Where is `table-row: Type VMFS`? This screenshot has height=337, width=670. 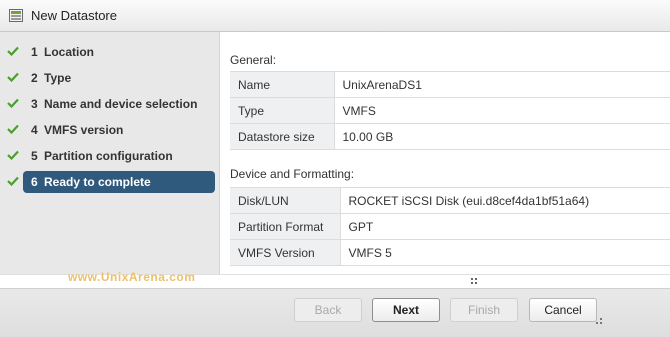
table-row: Type VMFS is located at coordinates (450, 110).